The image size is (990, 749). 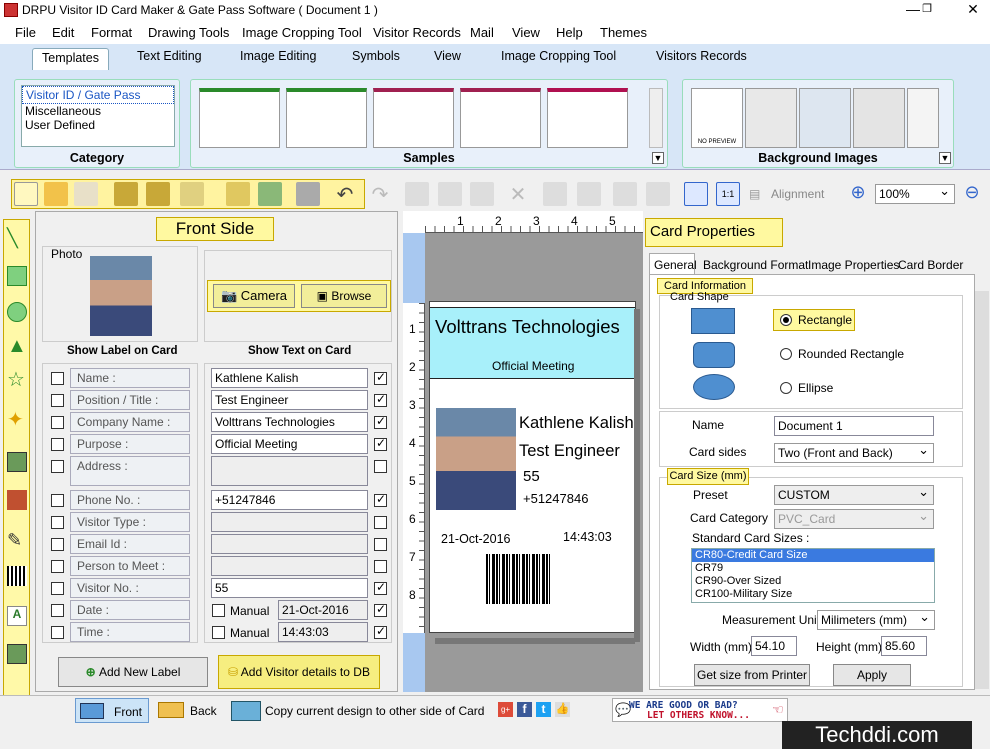 What do you see at coordinates (376, 56) in the screenshot?
I see `tab-symbols: Symbols` at bounding box center [376, 56].